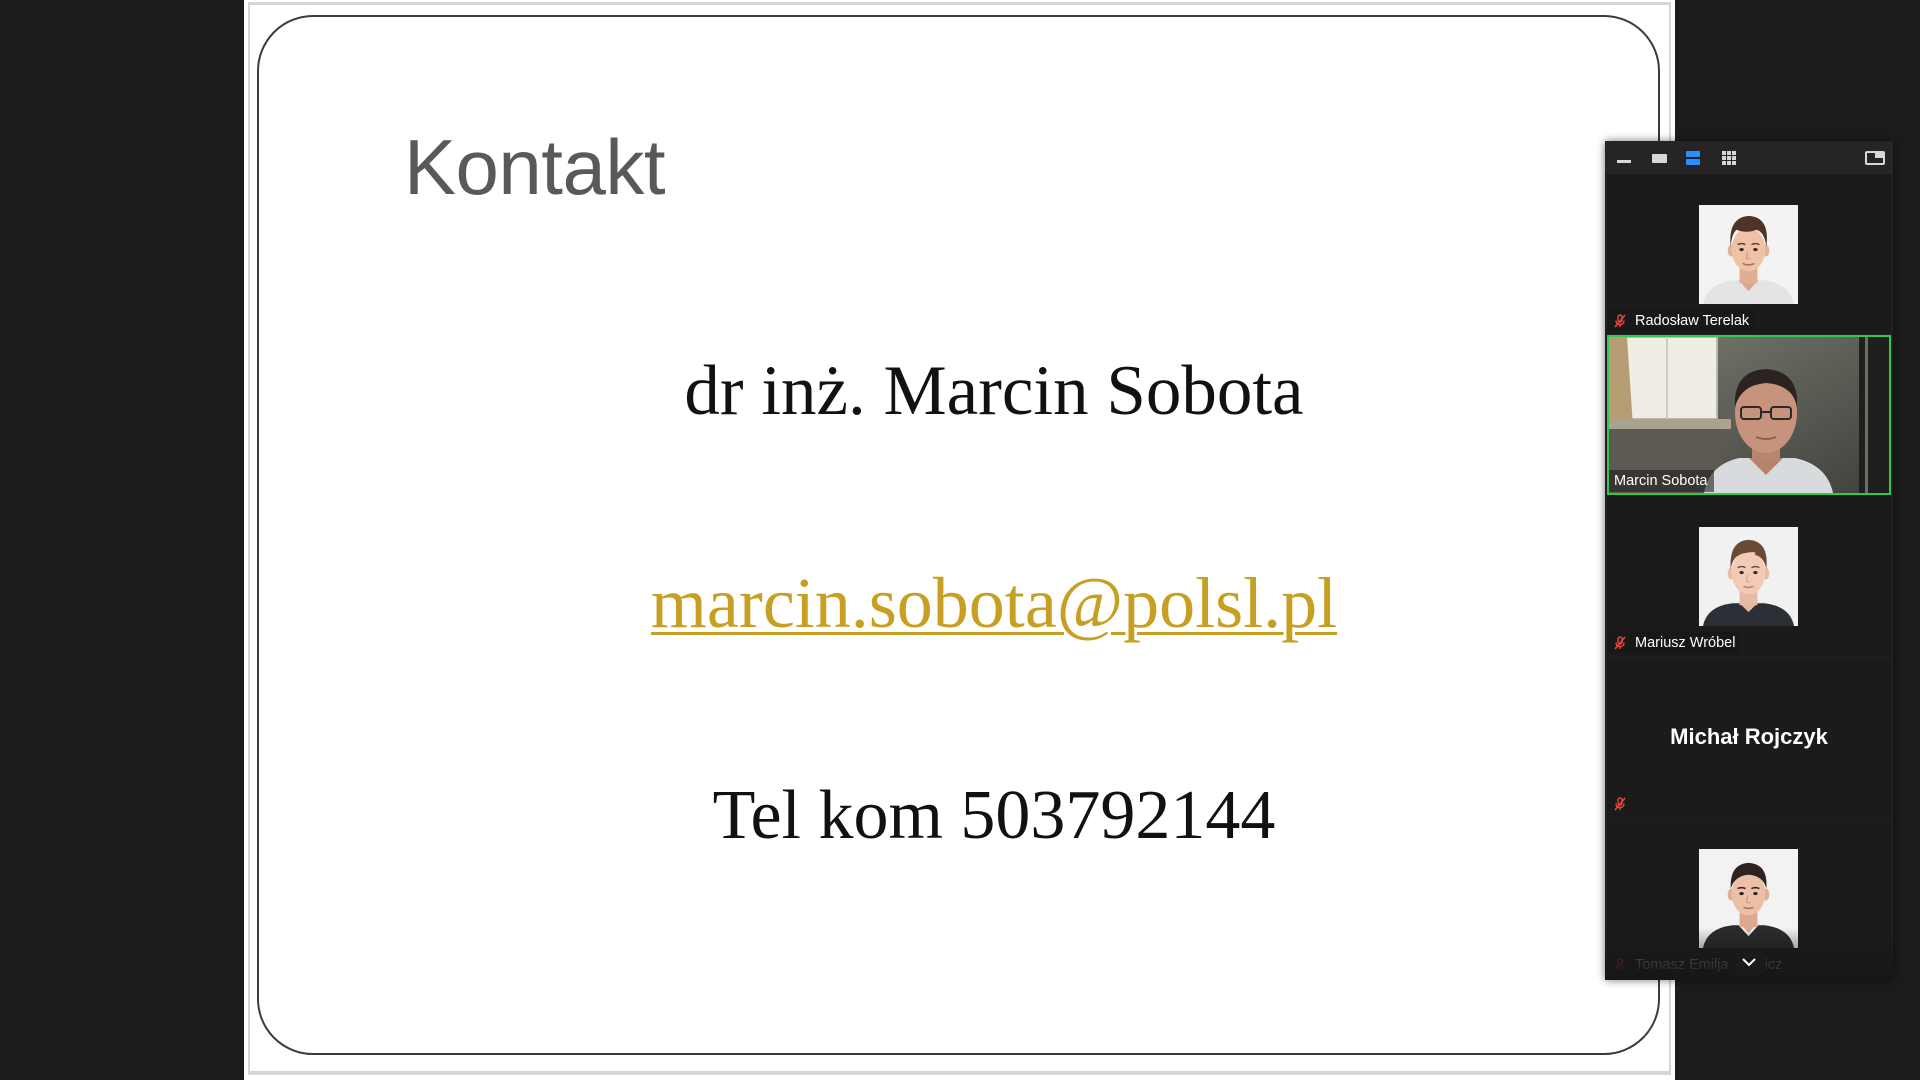  Describe the element at coordinates (1624, 161) in the screenshot. I see `minimize-icon` at that location.